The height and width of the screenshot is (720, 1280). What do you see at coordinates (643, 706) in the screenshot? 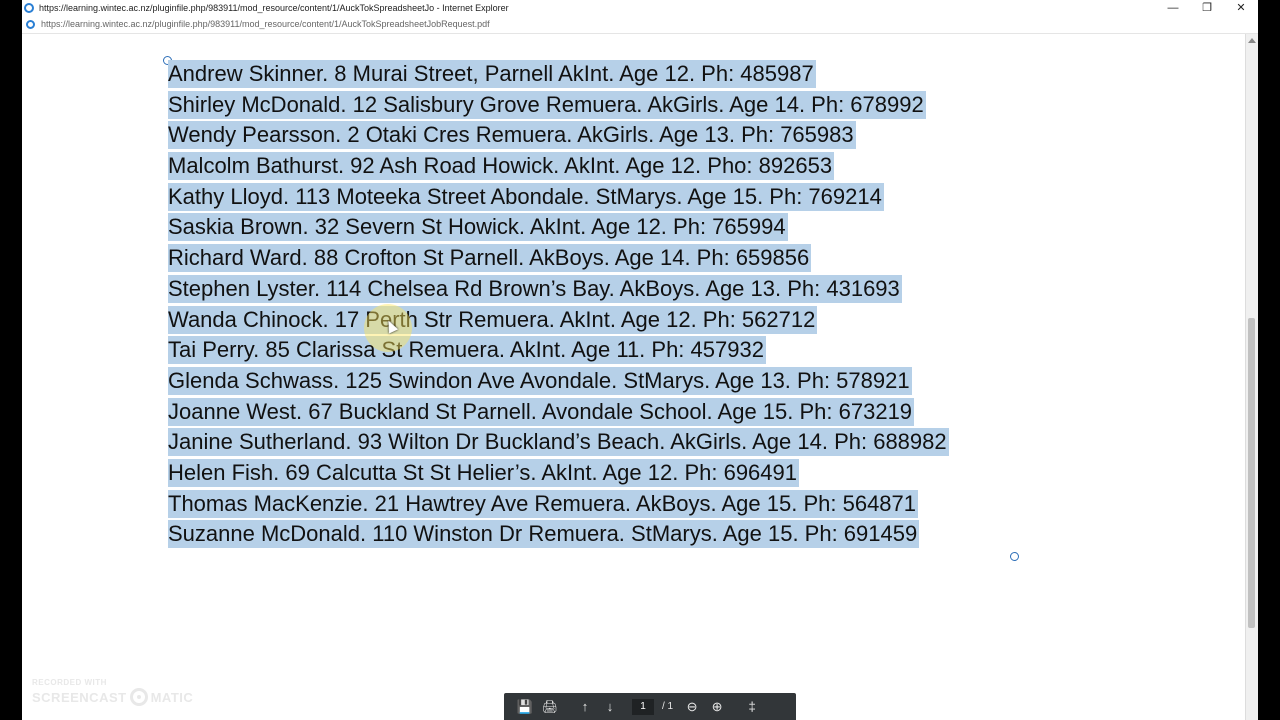
I see `page-number-input` at bounding box center [643, 706].